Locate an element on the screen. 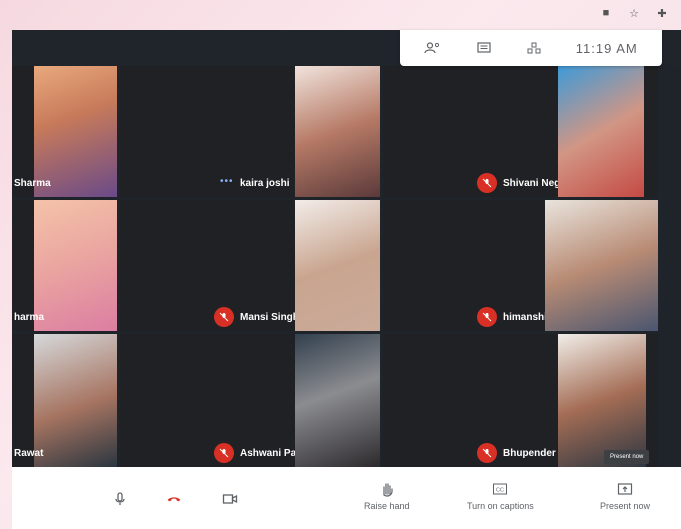  participant-tile: Rawat is located at coordinates (64, 400).